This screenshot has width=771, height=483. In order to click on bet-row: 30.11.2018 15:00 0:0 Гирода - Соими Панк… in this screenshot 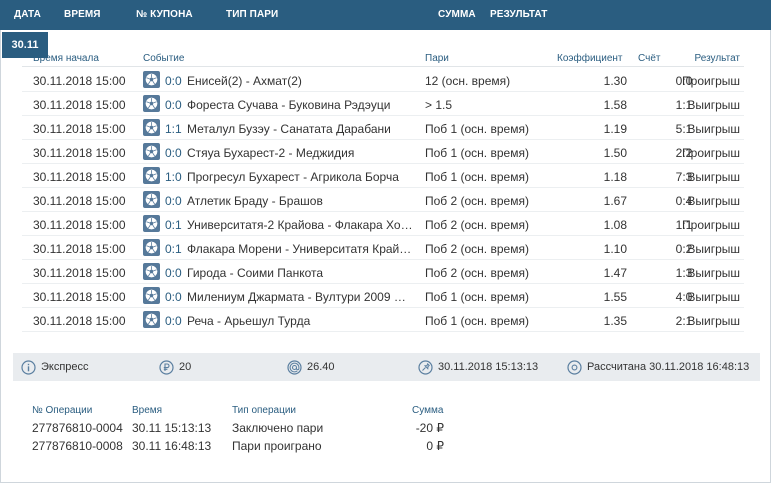, I will do `click(383, 272)`.